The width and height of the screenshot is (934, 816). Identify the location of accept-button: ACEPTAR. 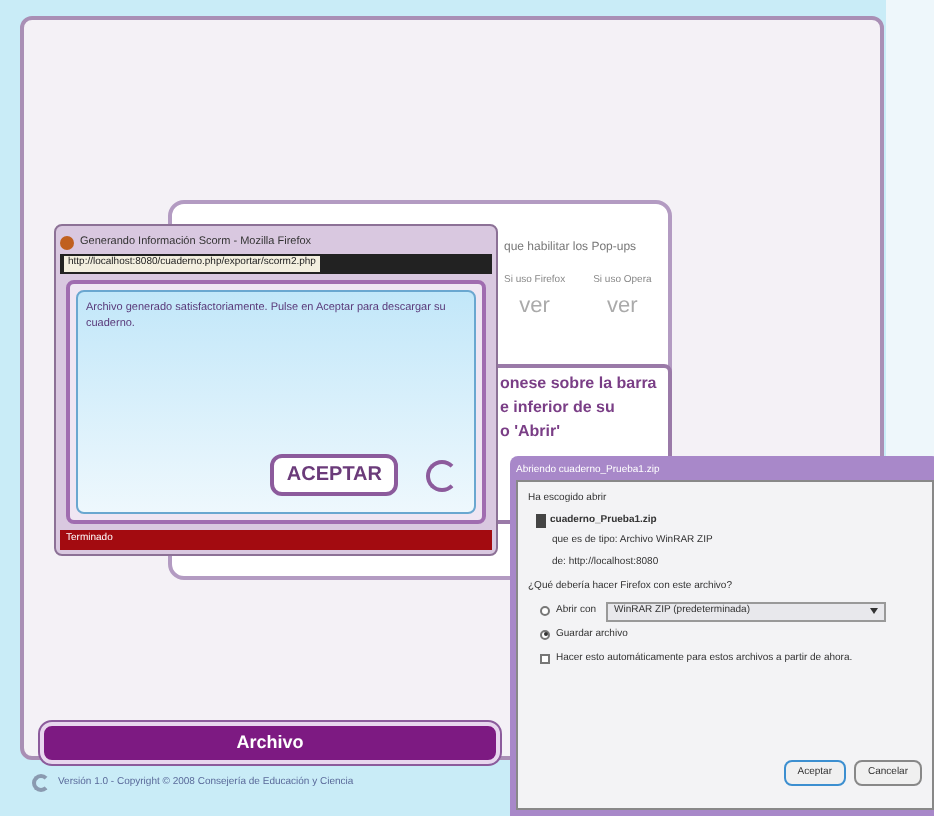
(334, 475).